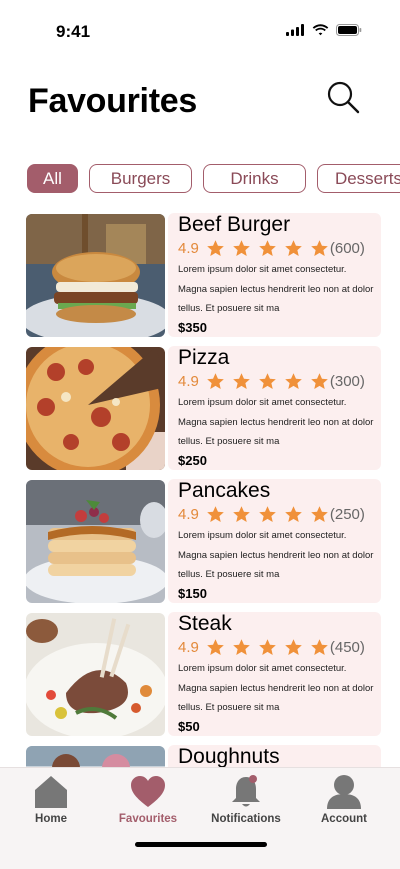  I want to click on review-count: (600), so click(347, 248).